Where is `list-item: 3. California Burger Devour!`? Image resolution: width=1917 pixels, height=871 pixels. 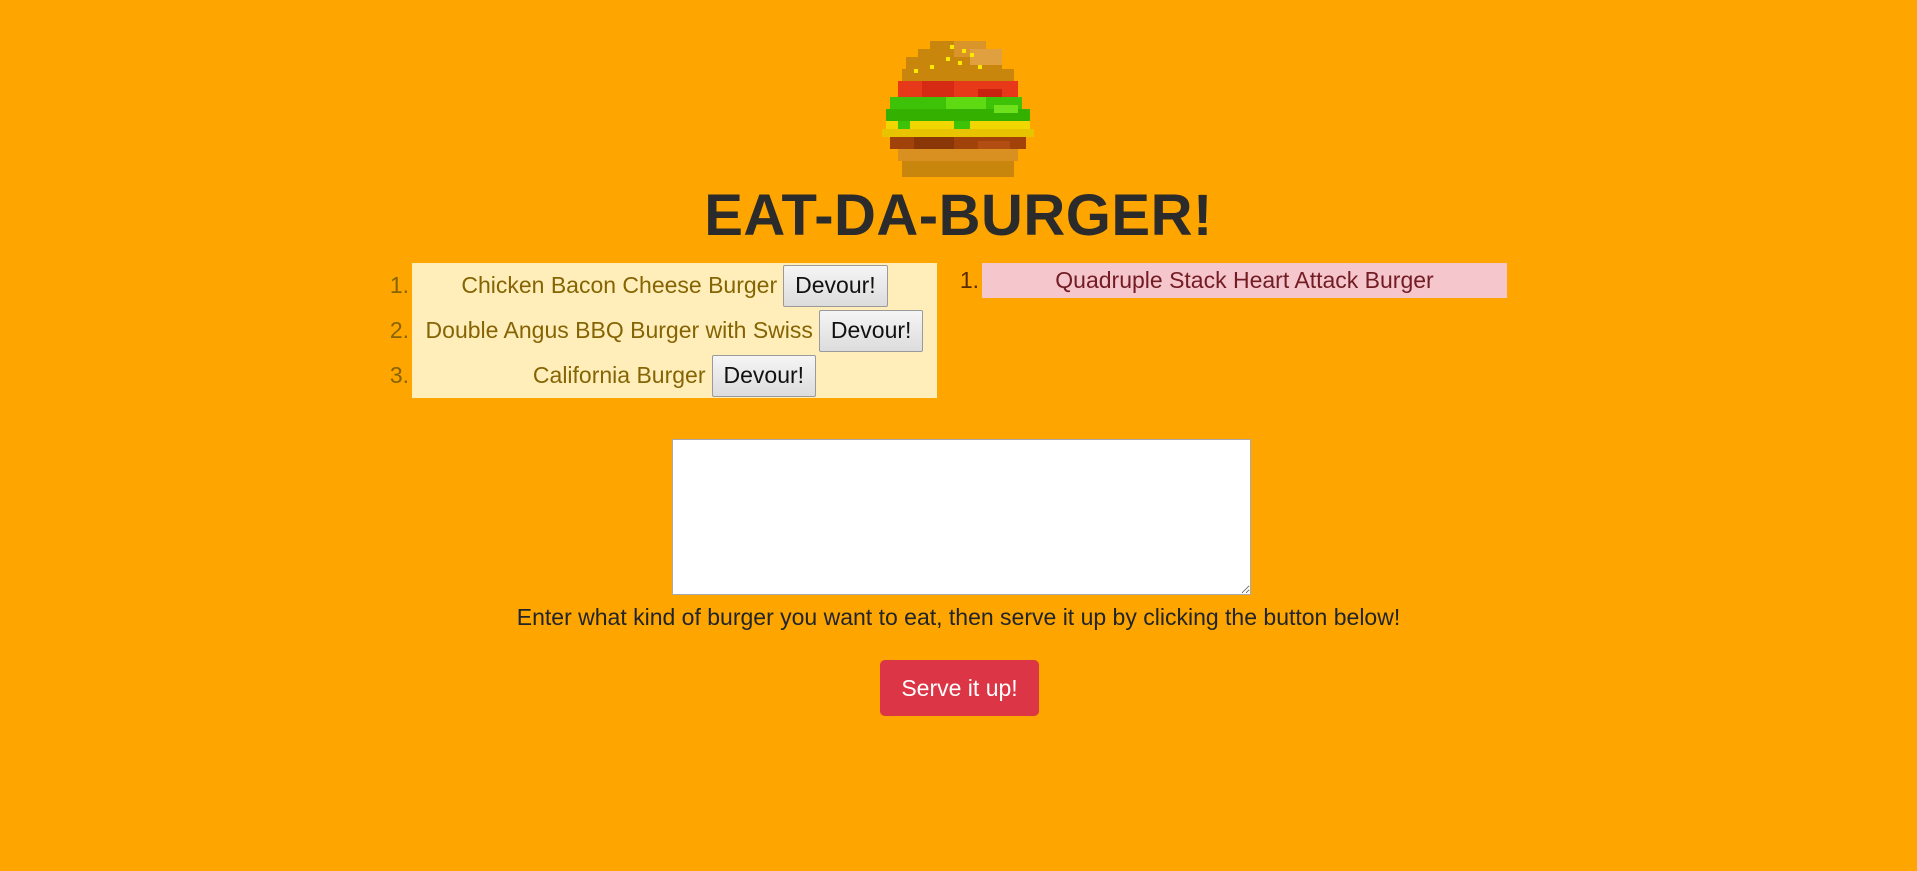
list-item: 3. California Burger Devour! is located at coordinates (663, 375).